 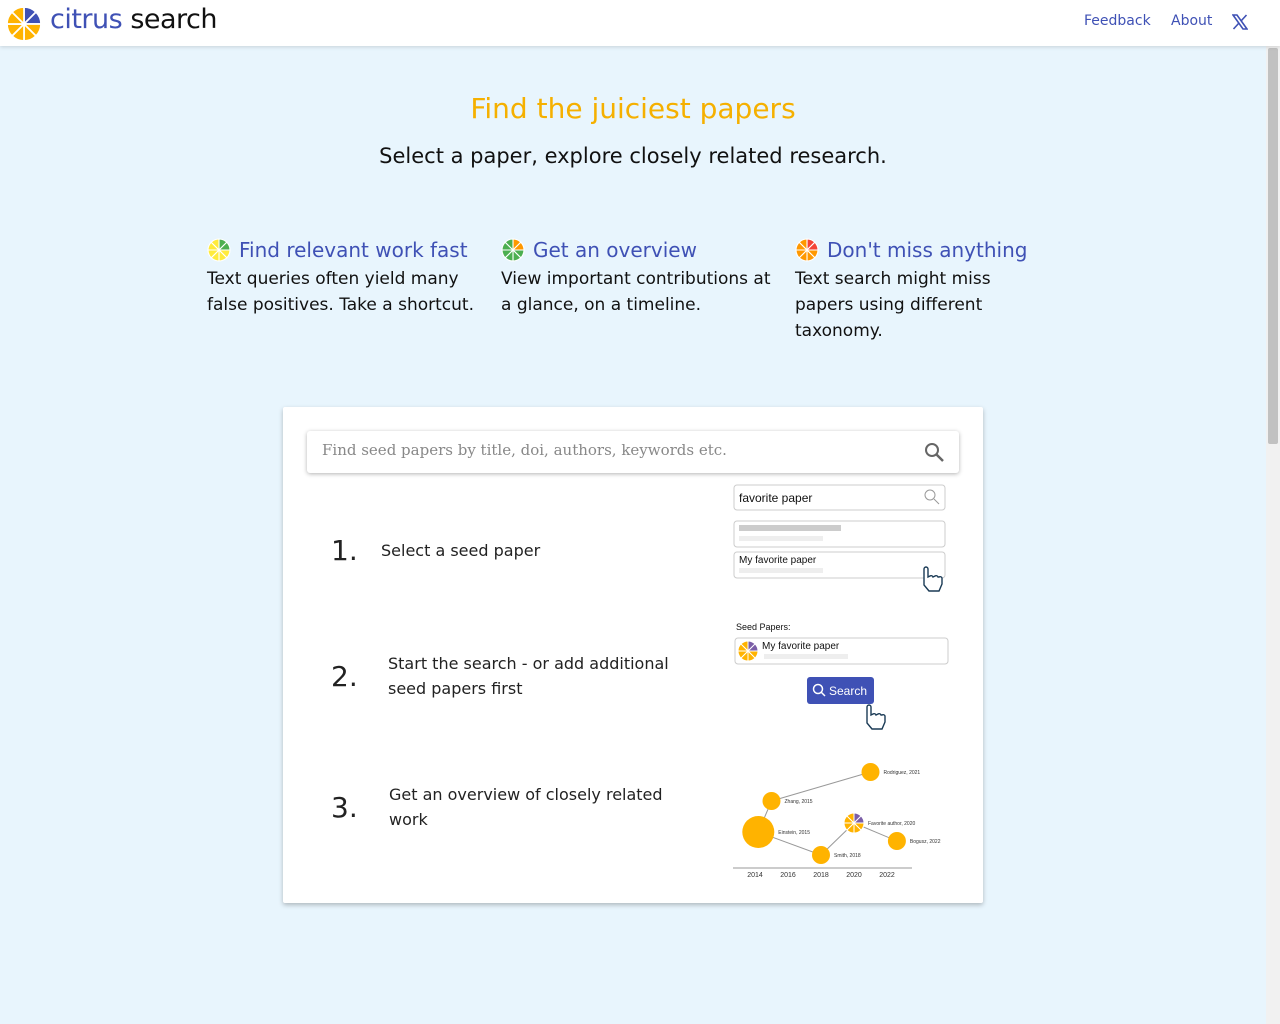 I want to click on timeline-node-label: Bogusz, 2022, so click(x=925, y=842).